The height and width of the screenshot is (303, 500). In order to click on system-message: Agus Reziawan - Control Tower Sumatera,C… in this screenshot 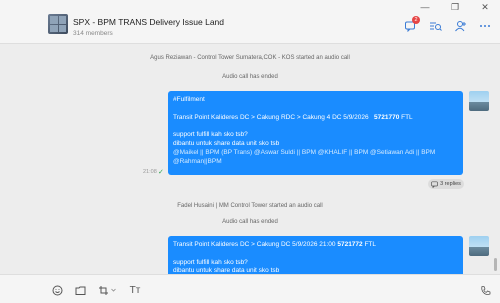, I will do `click(250, 58)`.